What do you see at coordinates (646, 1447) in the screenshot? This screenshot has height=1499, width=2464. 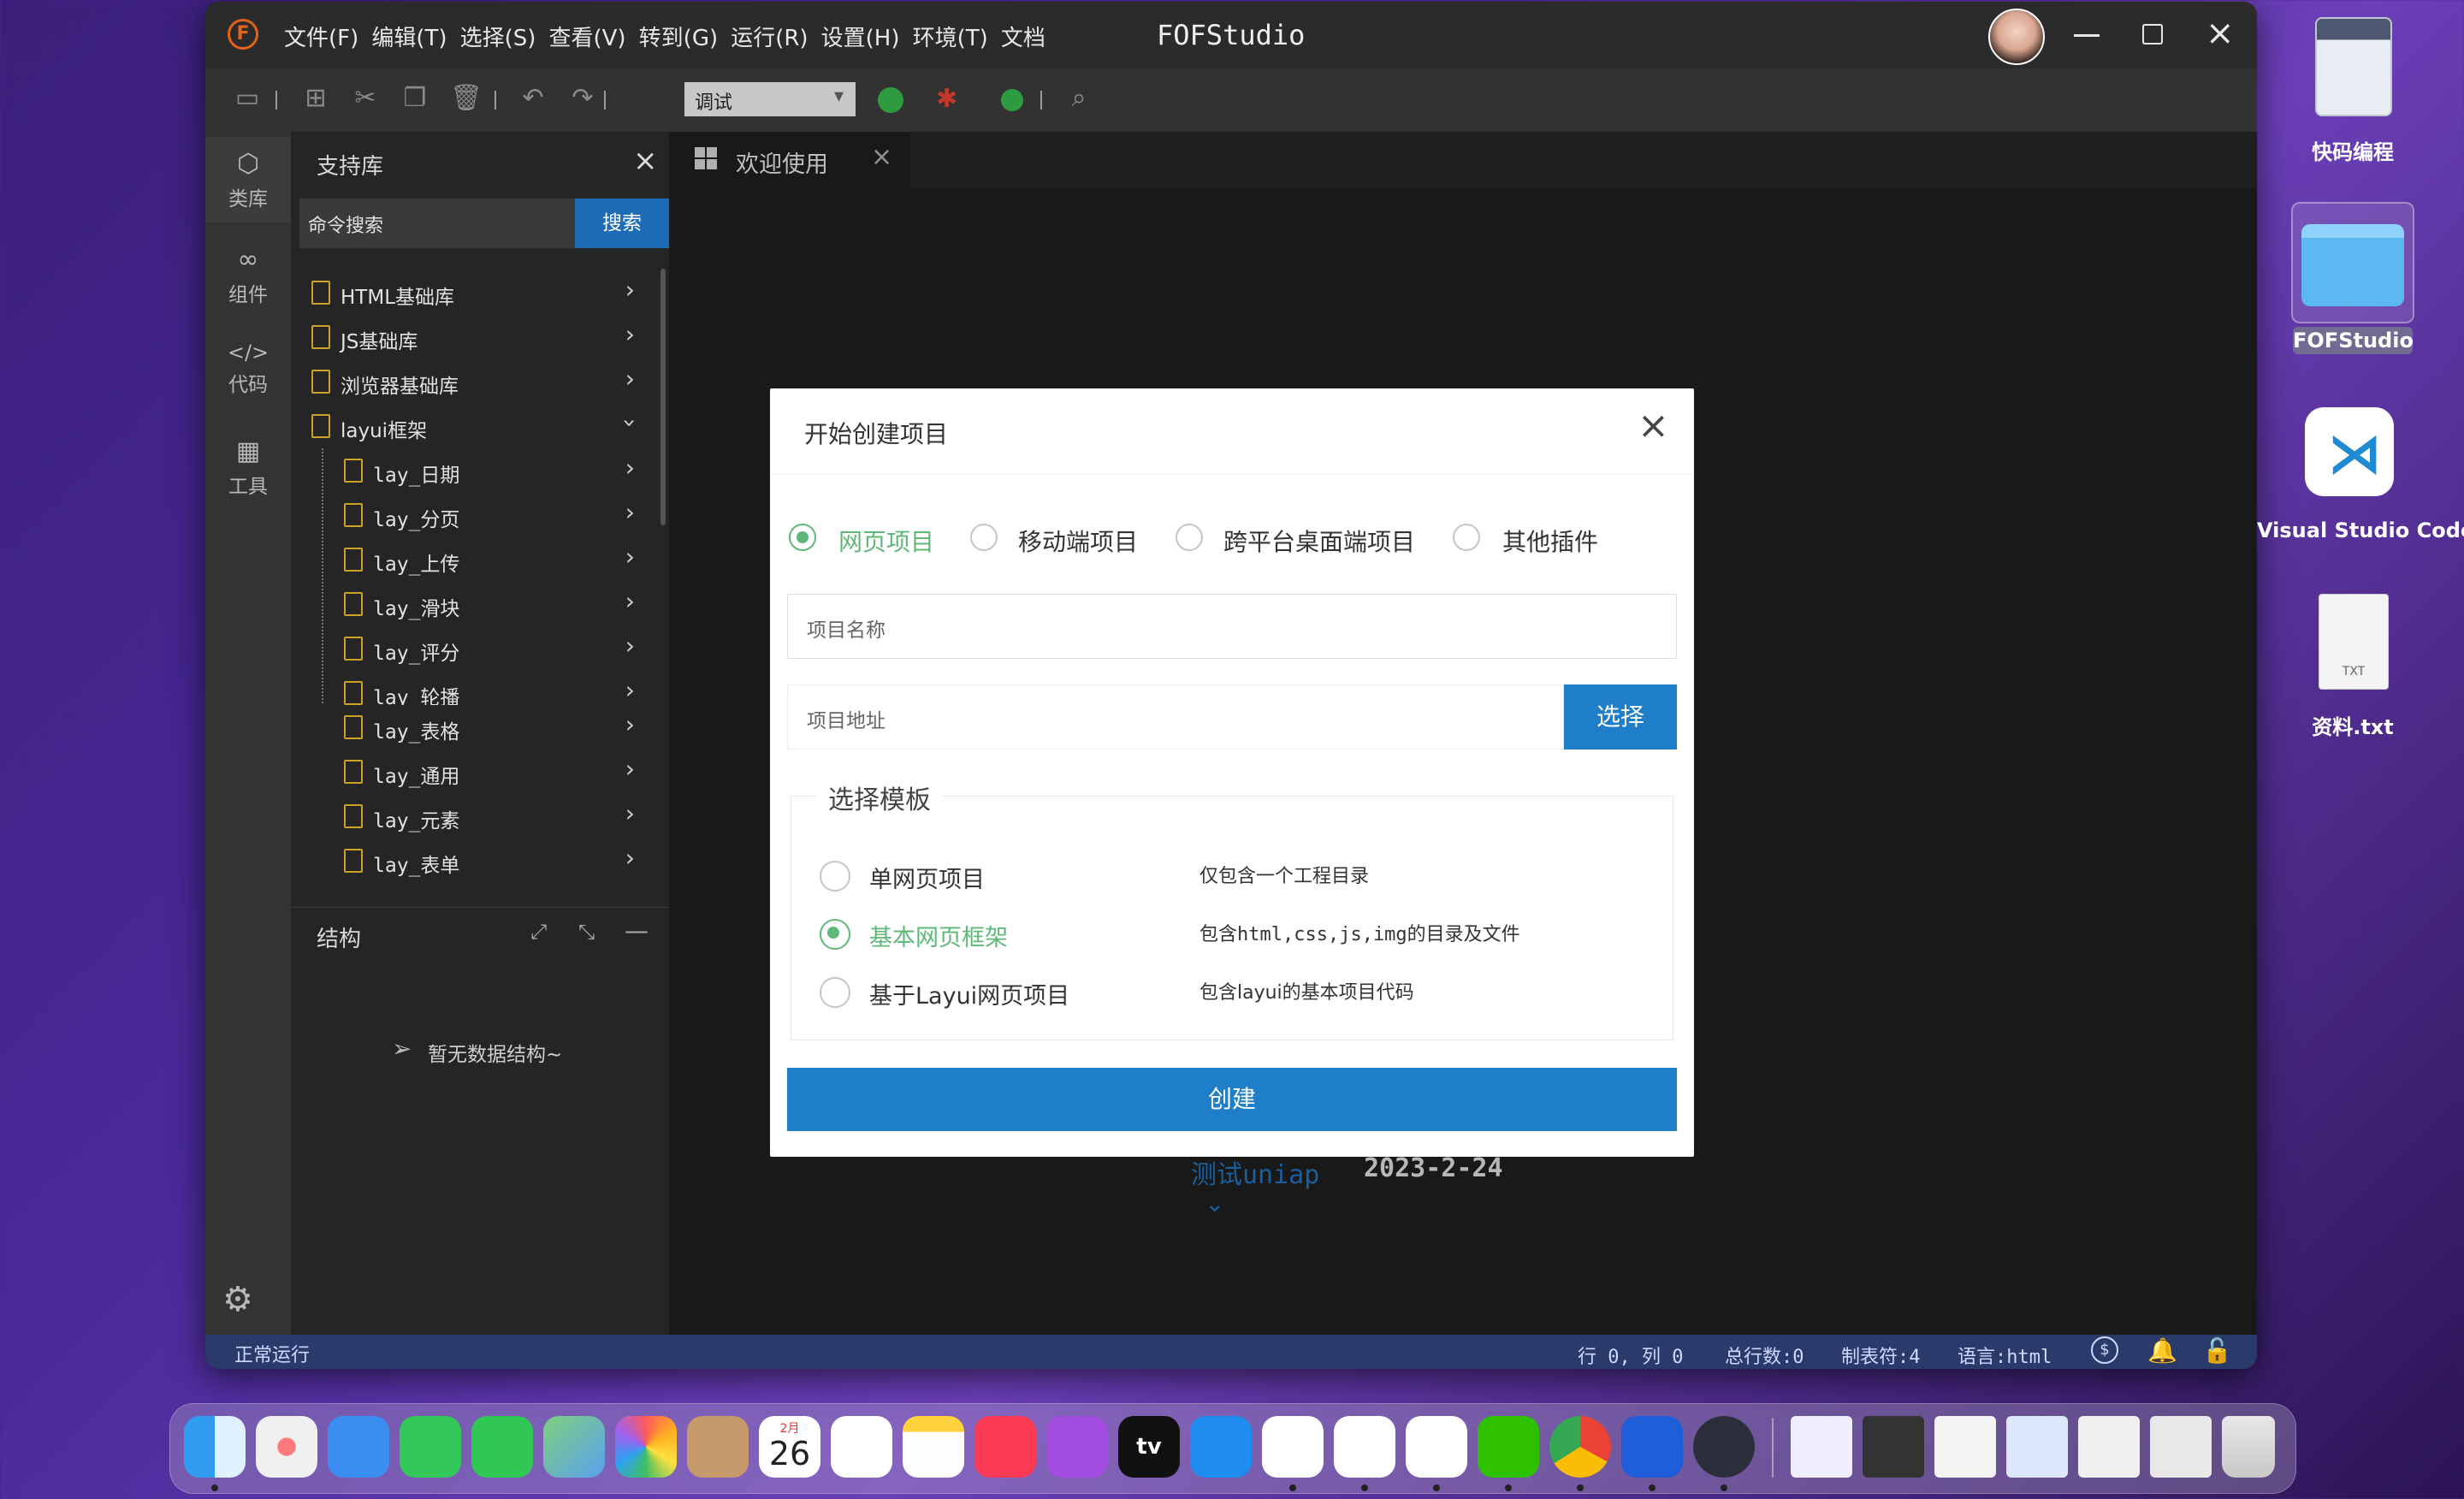 I see `photos-icon` at bounding box center [646, 1447].